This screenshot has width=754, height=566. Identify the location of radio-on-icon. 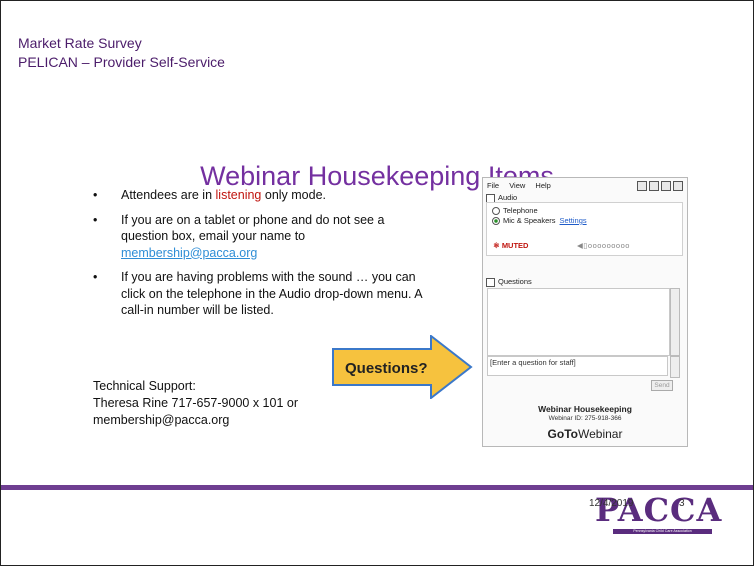
(496, 221).